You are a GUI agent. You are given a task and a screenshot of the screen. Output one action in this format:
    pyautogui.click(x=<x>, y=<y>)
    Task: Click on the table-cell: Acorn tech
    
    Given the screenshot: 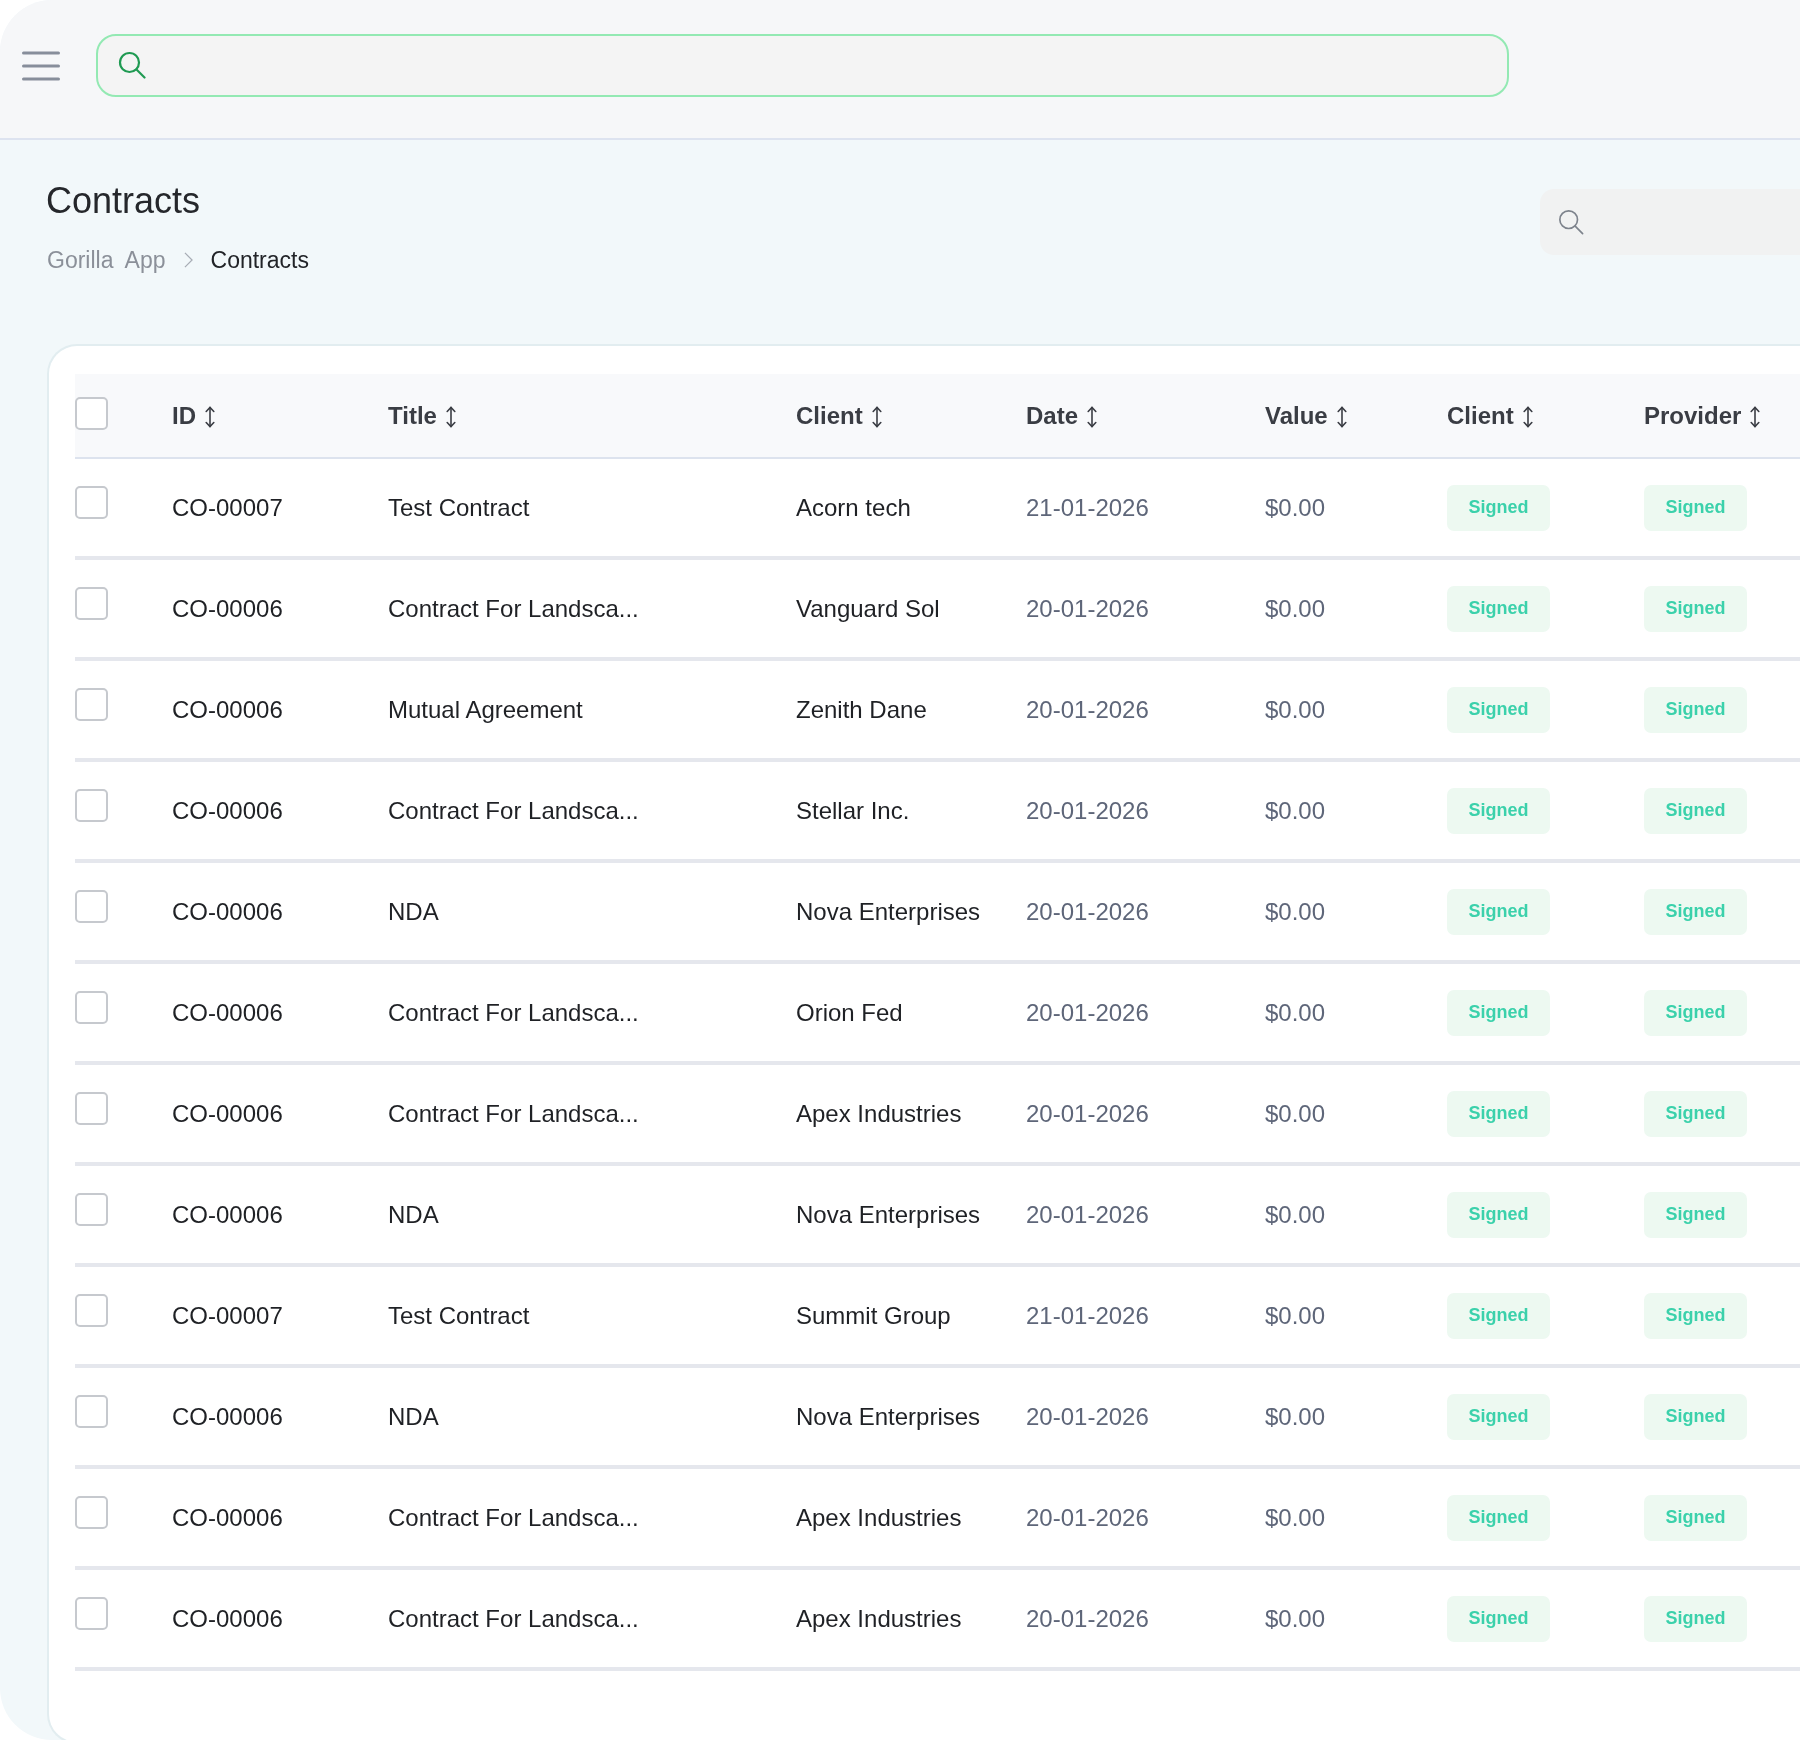 What is the action you would take?
    pyautogui.click(x=853, y=507)
    